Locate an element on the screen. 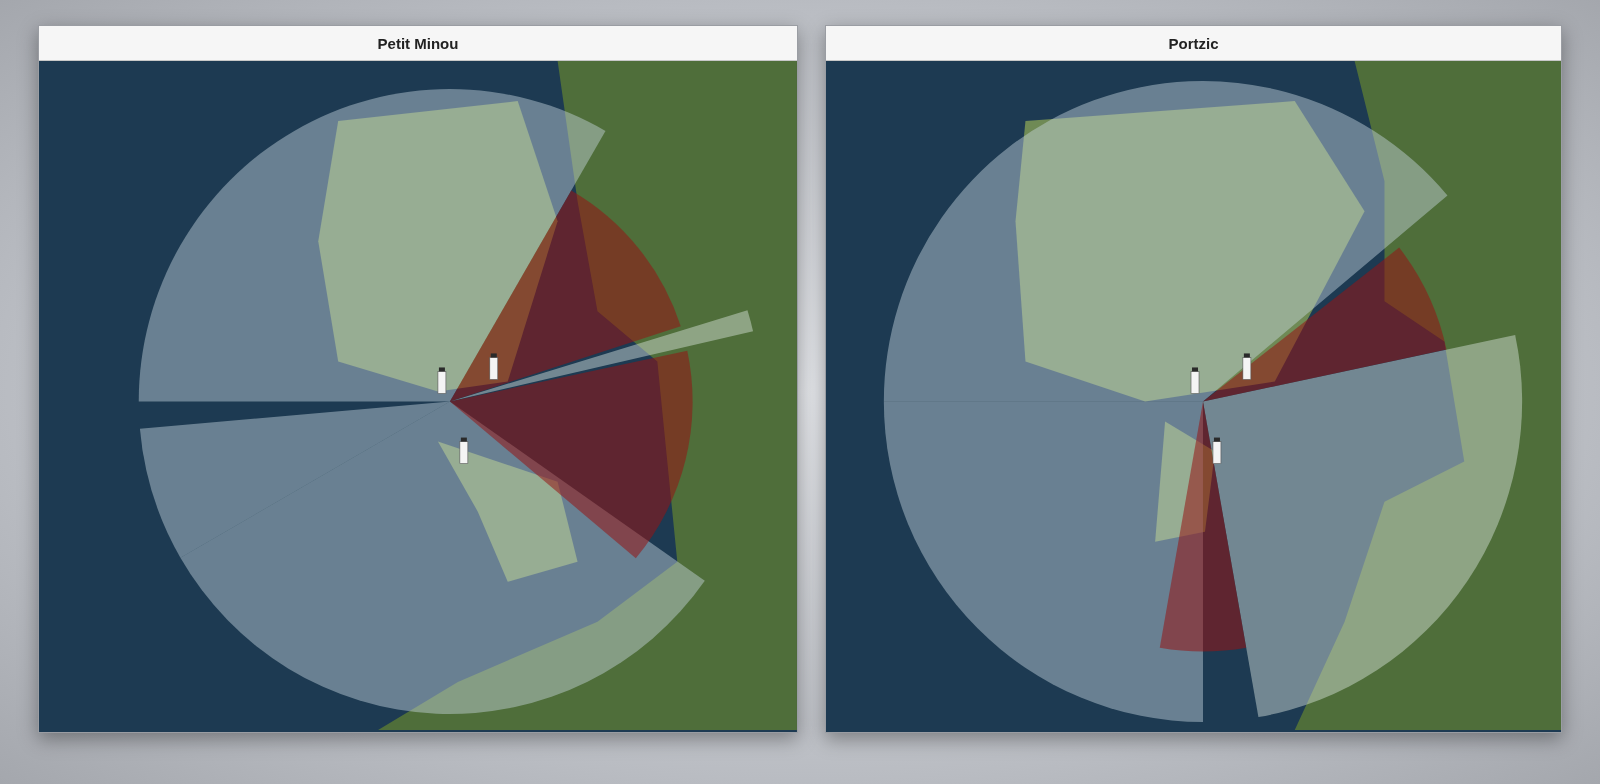 This screenshot has width=1600, height=784. window-title: Petit Minou is located at coordinates (418, 43).